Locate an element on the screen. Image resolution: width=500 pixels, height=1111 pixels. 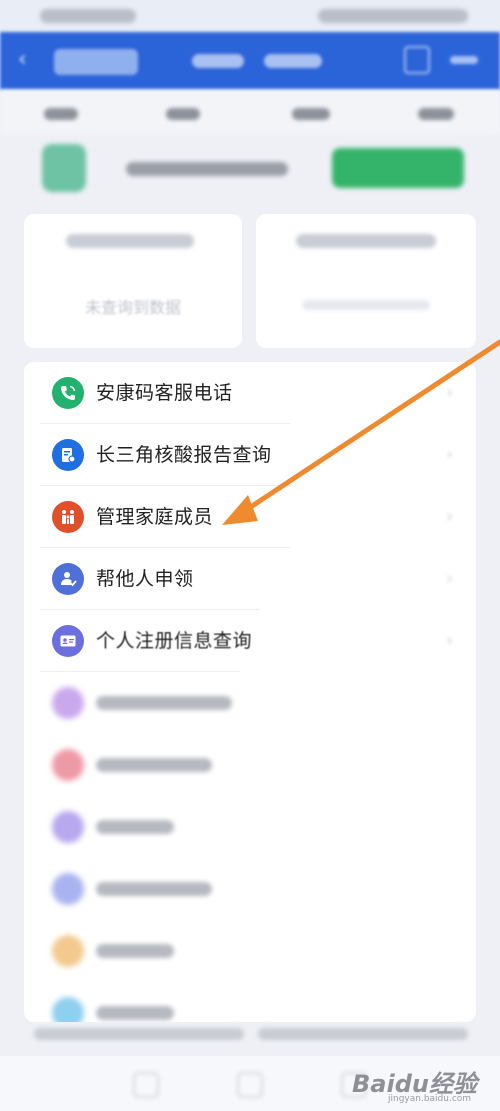
footer-notice-left is located at coordinates (139, 1034).